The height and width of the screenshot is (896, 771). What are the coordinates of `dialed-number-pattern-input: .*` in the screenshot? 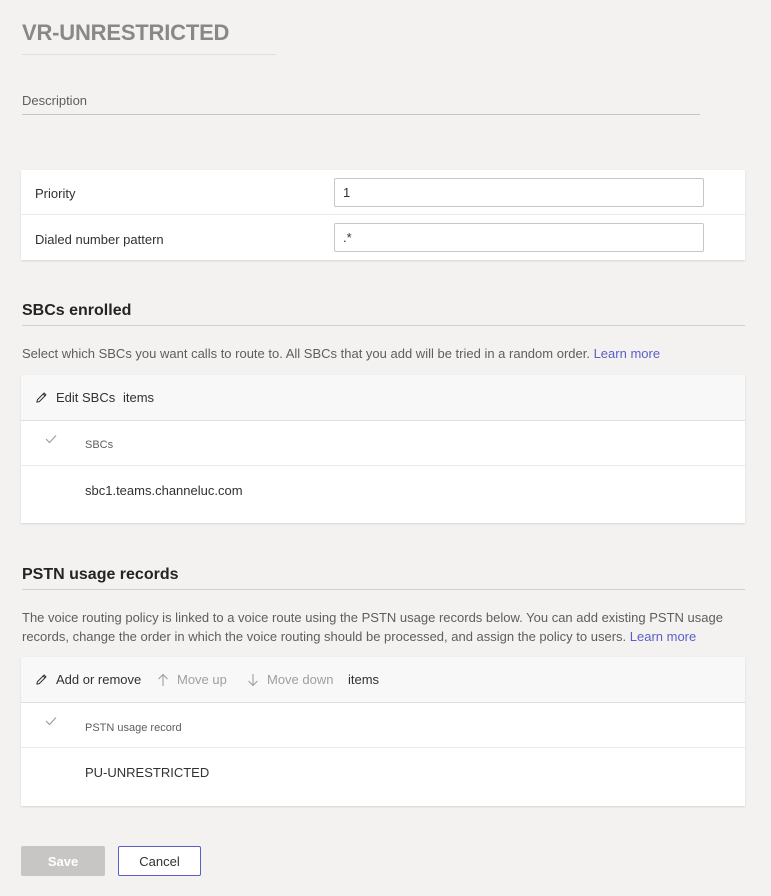 It's located at (519, 237).